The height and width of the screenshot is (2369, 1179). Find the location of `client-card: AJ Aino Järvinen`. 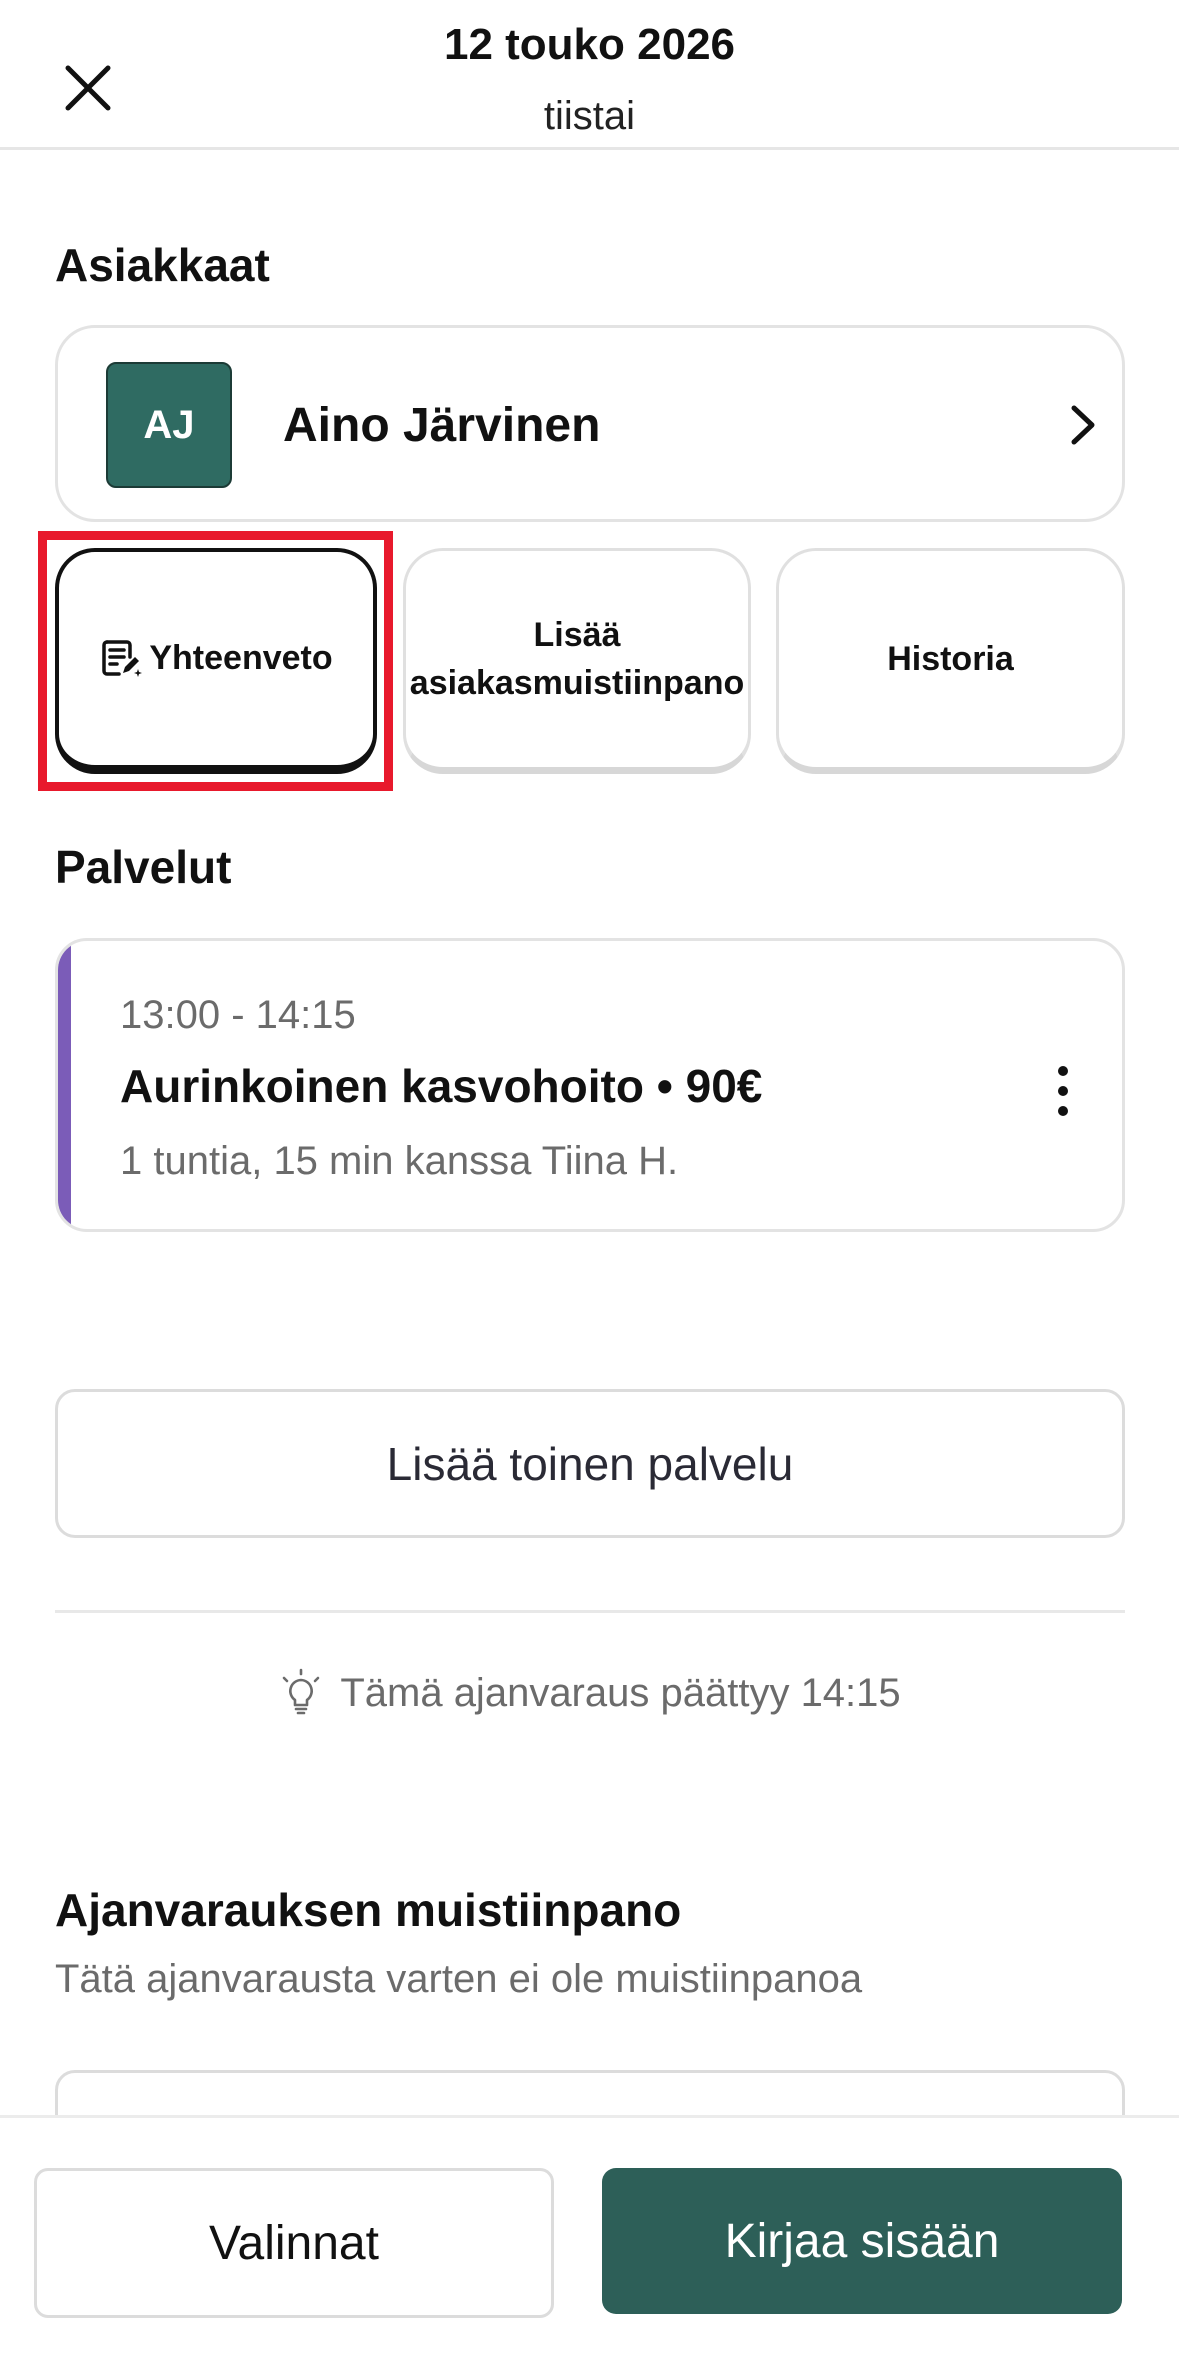

client-card: AJ Aino Järvinen is located at coordinates (590, 423).